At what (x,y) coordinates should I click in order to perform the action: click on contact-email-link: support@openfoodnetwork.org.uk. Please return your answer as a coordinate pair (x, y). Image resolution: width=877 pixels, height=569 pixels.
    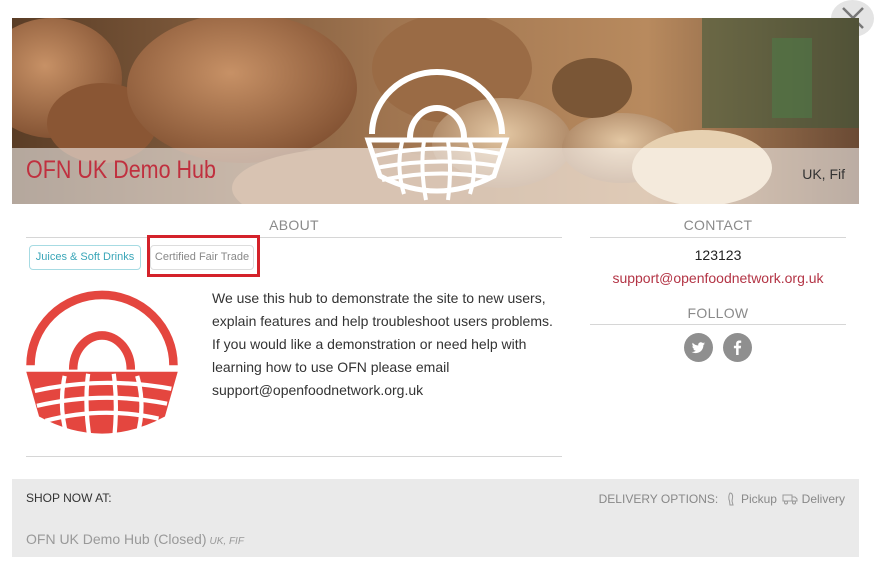
    Looking at the image, I should click on (718, 278).